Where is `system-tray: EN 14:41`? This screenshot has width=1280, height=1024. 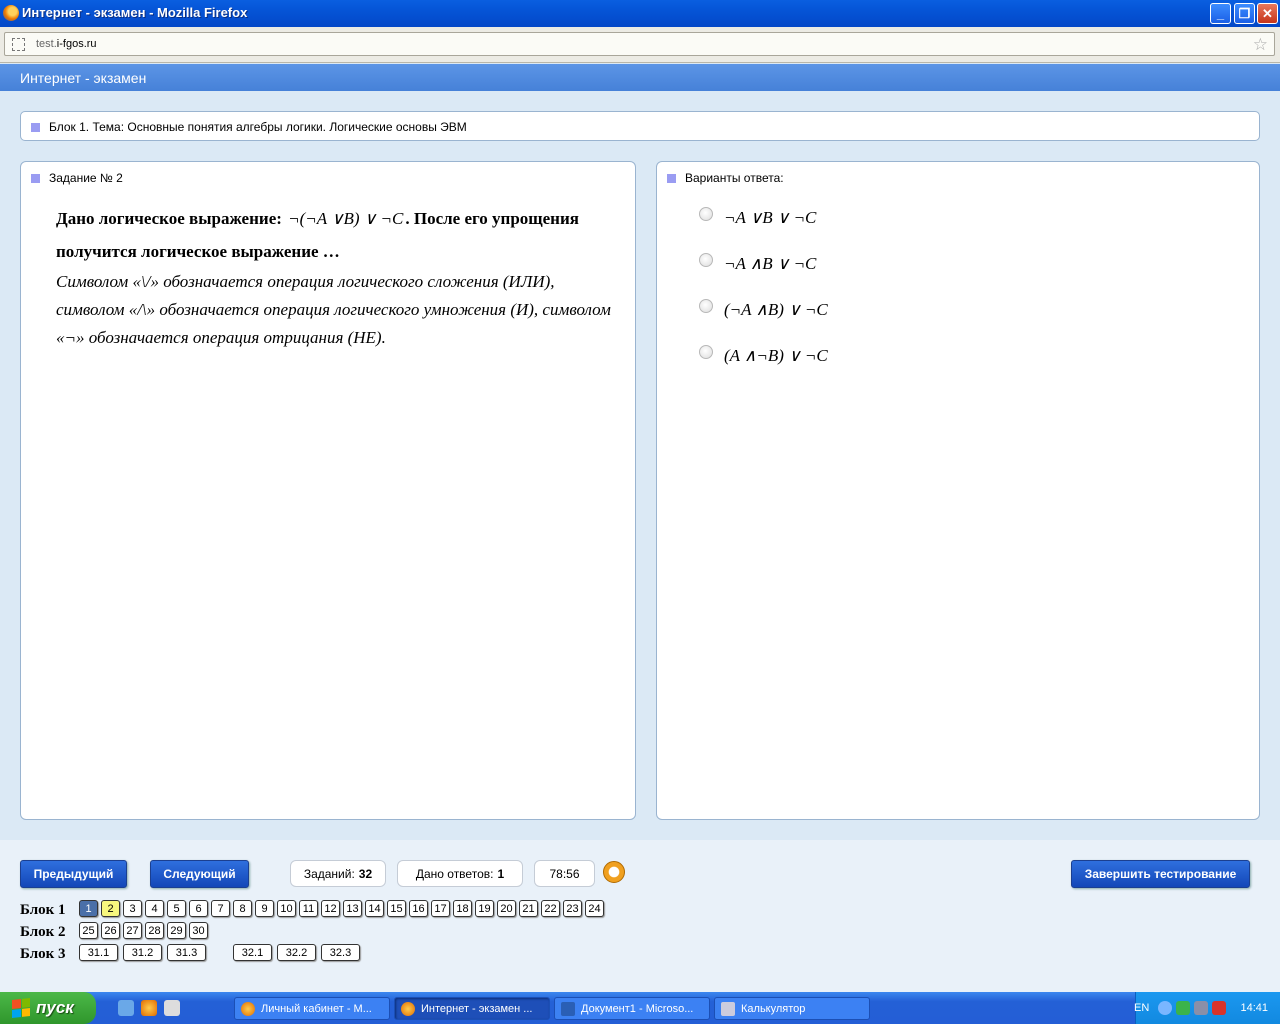
system-tray: EN 14:41 is located at coordinates (1207, 1008).